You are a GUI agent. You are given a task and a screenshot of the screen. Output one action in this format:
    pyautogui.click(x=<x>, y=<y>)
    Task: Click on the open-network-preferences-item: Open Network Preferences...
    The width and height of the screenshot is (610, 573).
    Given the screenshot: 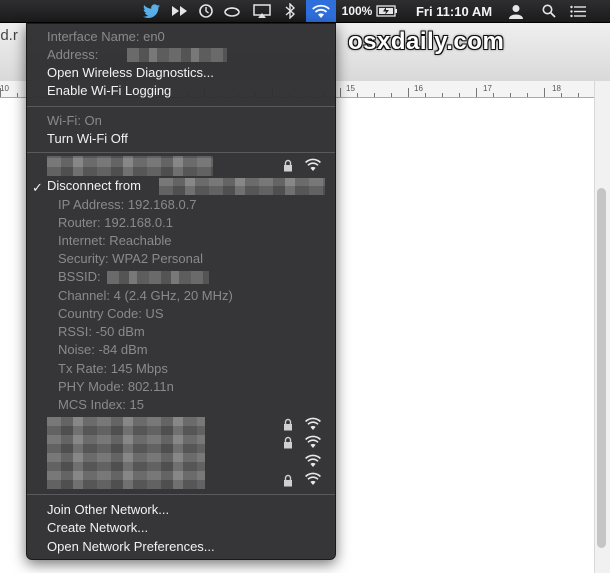 What is the action you would take?
    pyautogui.click(x=131, y=547)
    